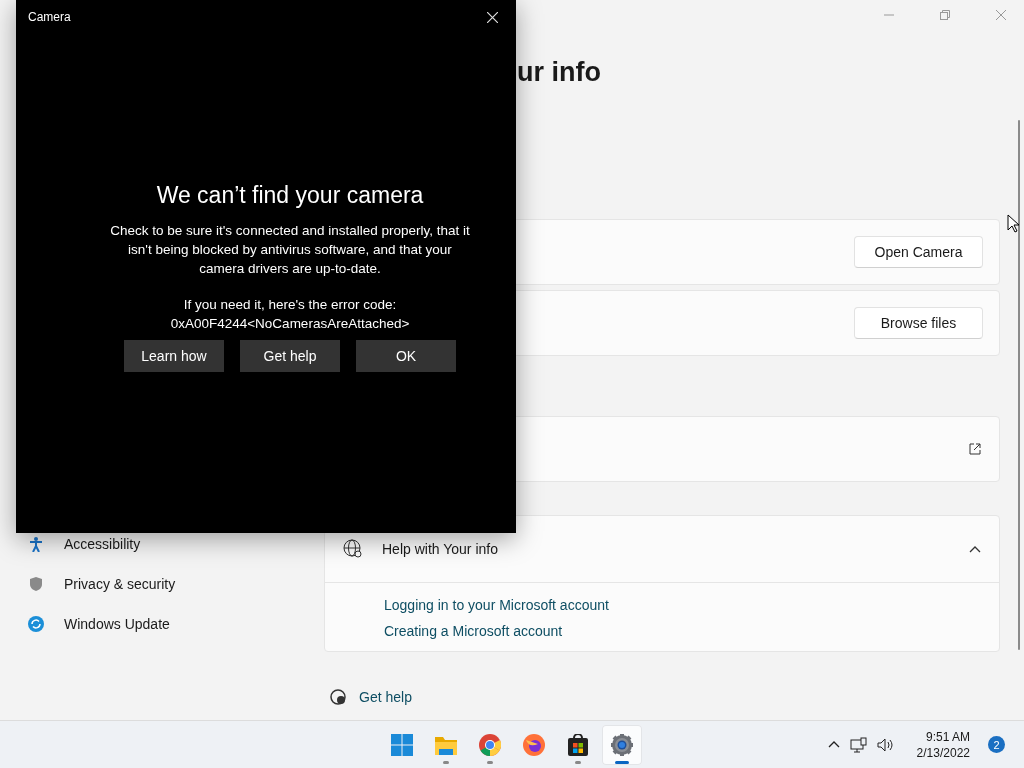 Image resolution: width=1024 pixels, height=768 pixels. Describe the element at coordinates (473, 631) in the screenshot. I see `help-link: Creating a Microsoft account` at that location.